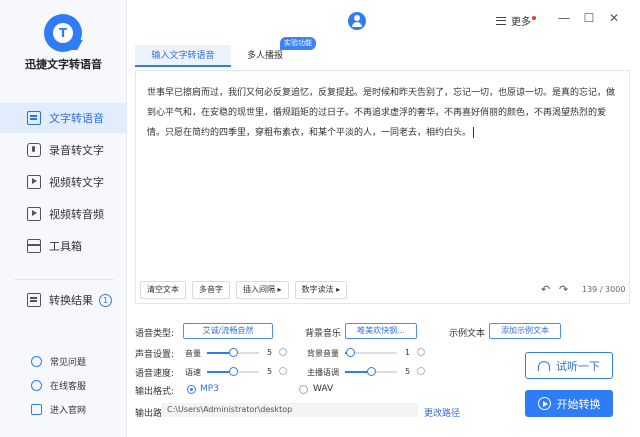 The height and width of the screenshot is (437, 640). I want to click on official-site-label: 进入官网, so click(68, 410).